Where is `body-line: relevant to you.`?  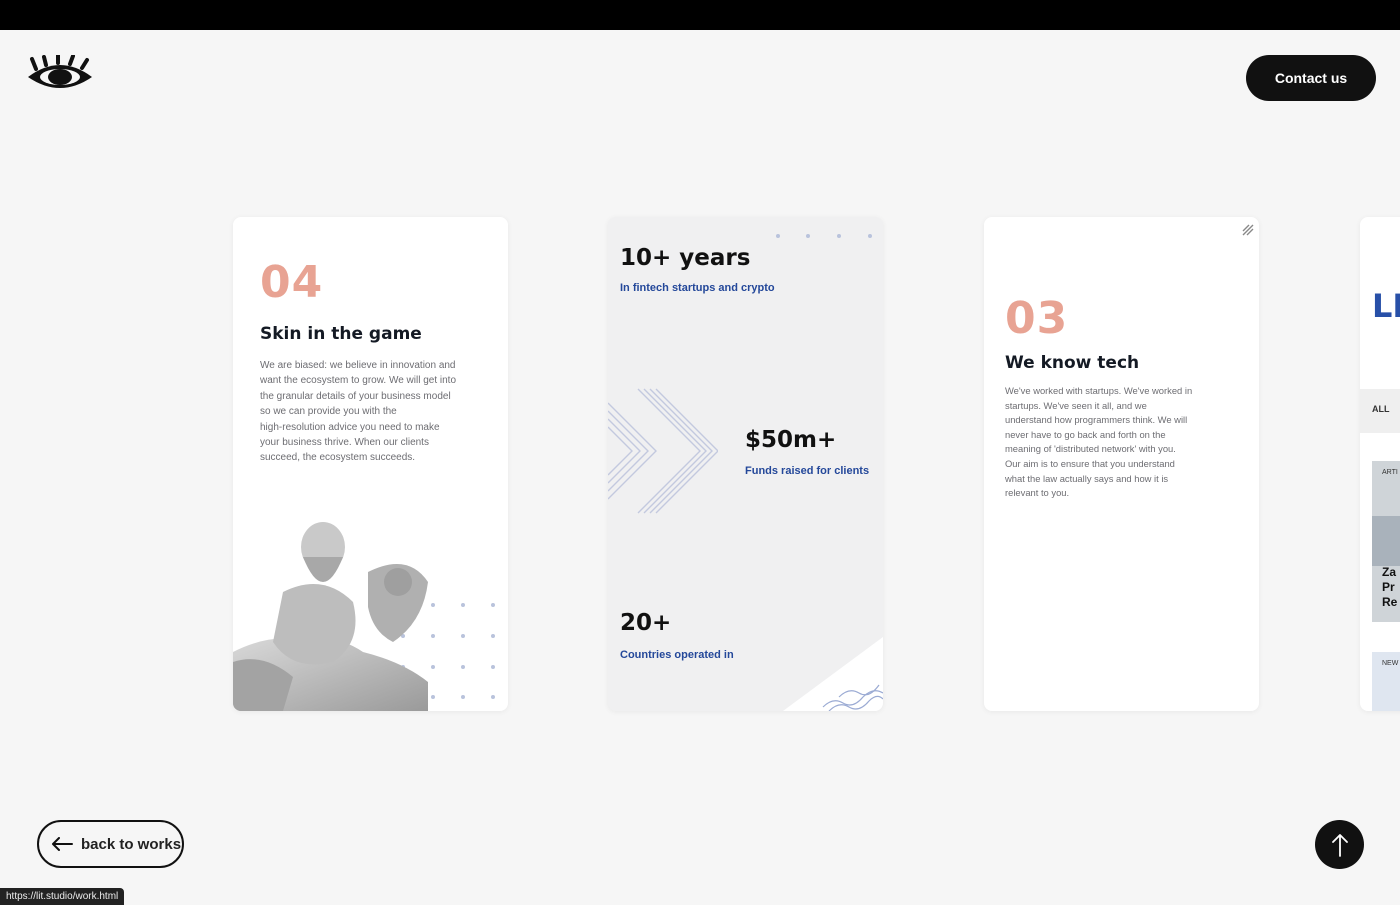 body-line: relevant to you. is located at coordinates (1037, 493).